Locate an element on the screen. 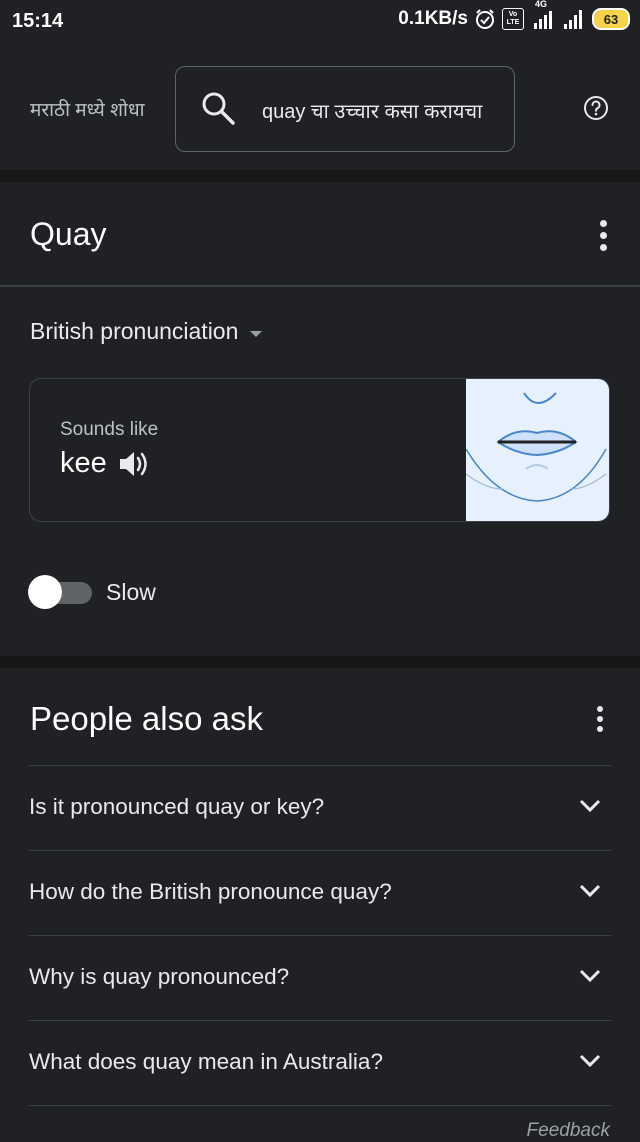 The height and width of the screenshot is (1142, 640). paa-question-item: How do the British pronounce quay? is located at coordinates (320, 892).